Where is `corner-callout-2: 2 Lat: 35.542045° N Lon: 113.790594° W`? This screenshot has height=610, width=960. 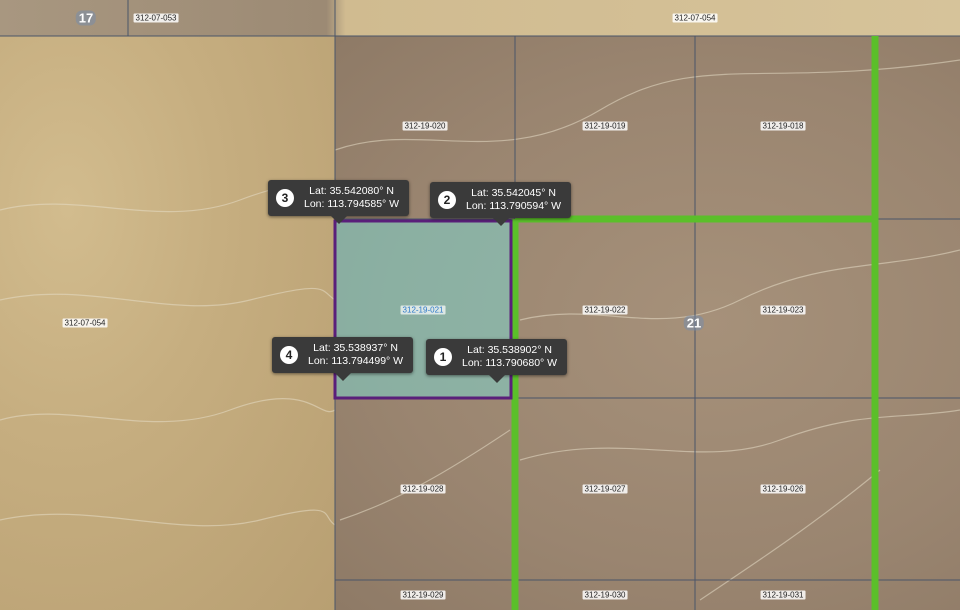 corner-callout-2: 2 Lat: 35.542045° N Lon: 113.790594° W is located at coordinates (501, 204).